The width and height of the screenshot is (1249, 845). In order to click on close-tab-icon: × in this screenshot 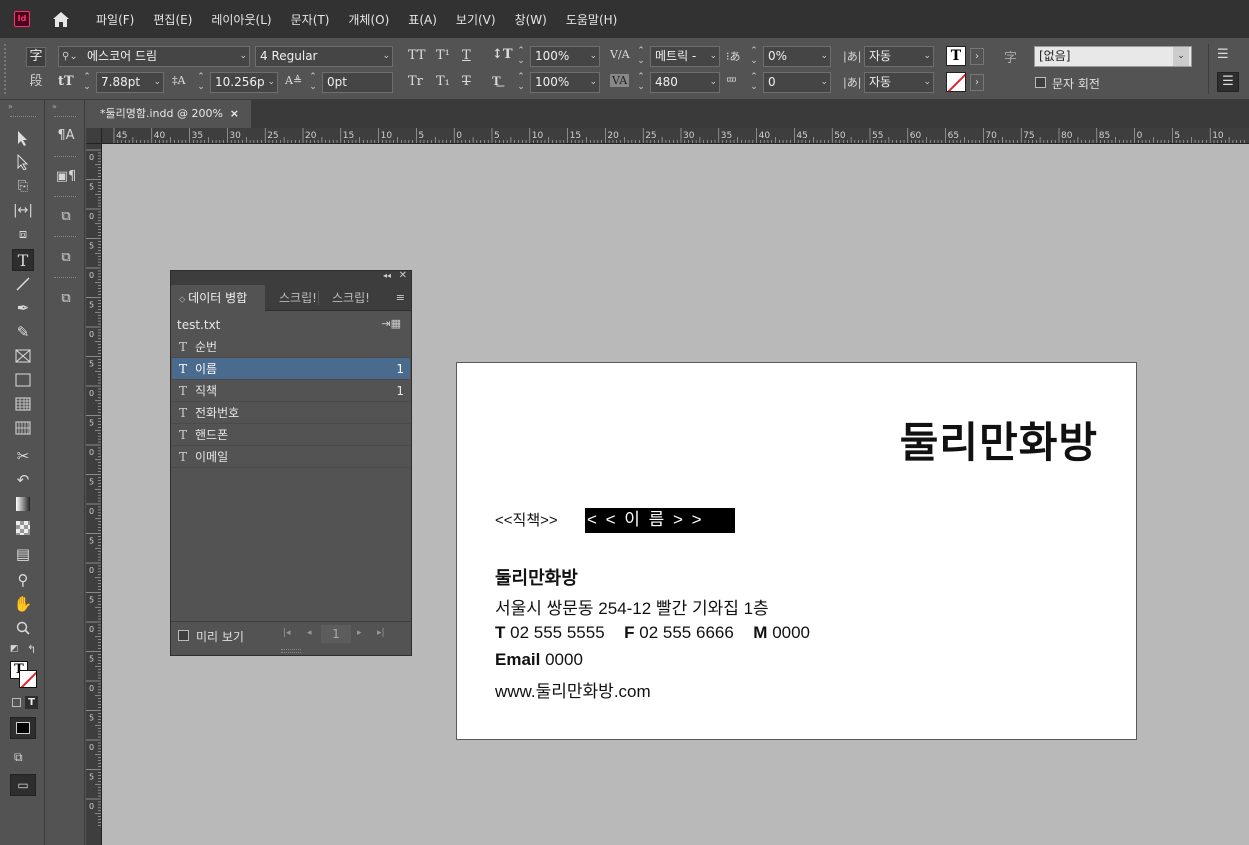, I will do `click(234, 114)`.